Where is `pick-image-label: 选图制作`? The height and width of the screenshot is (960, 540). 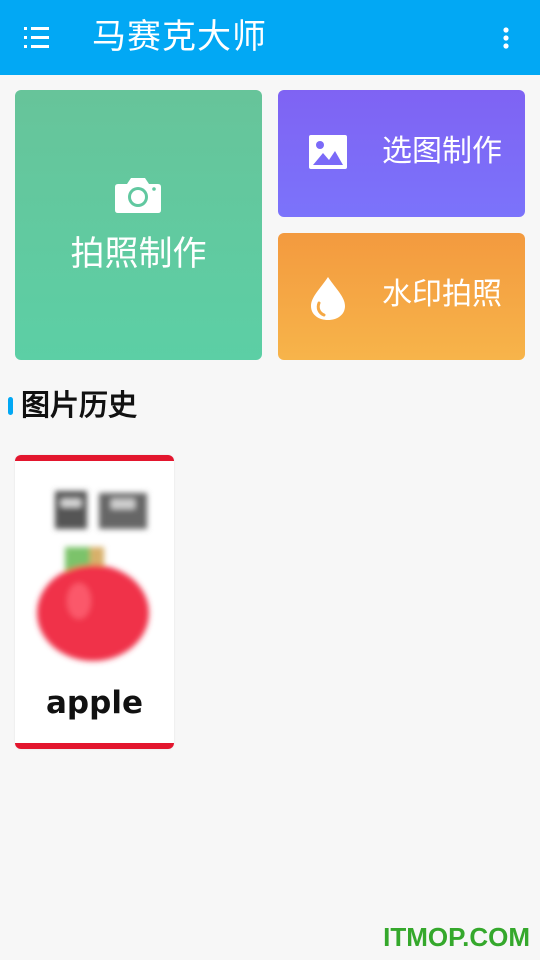 pick-image-label: 选图制作 is located at coordinates (442, 151).